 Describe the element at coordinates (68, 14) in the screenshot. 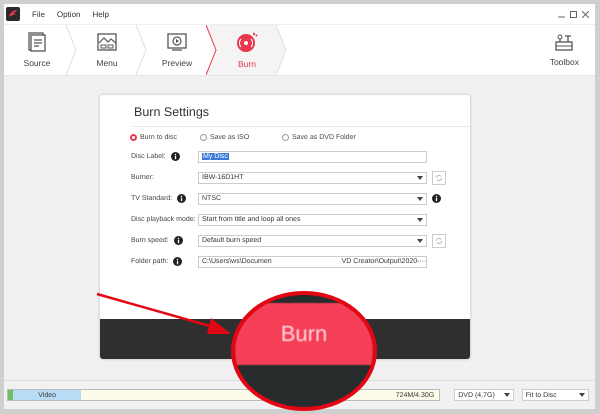

I see `menu-item: Option` at that location.